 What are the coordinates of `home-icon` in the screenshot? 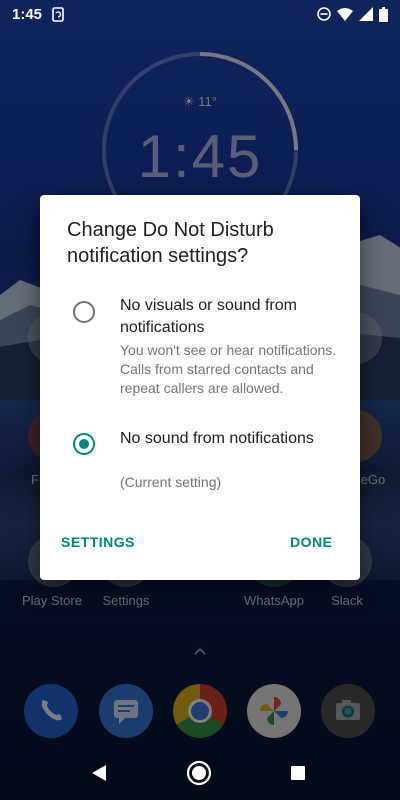 It's located at (199, 773).